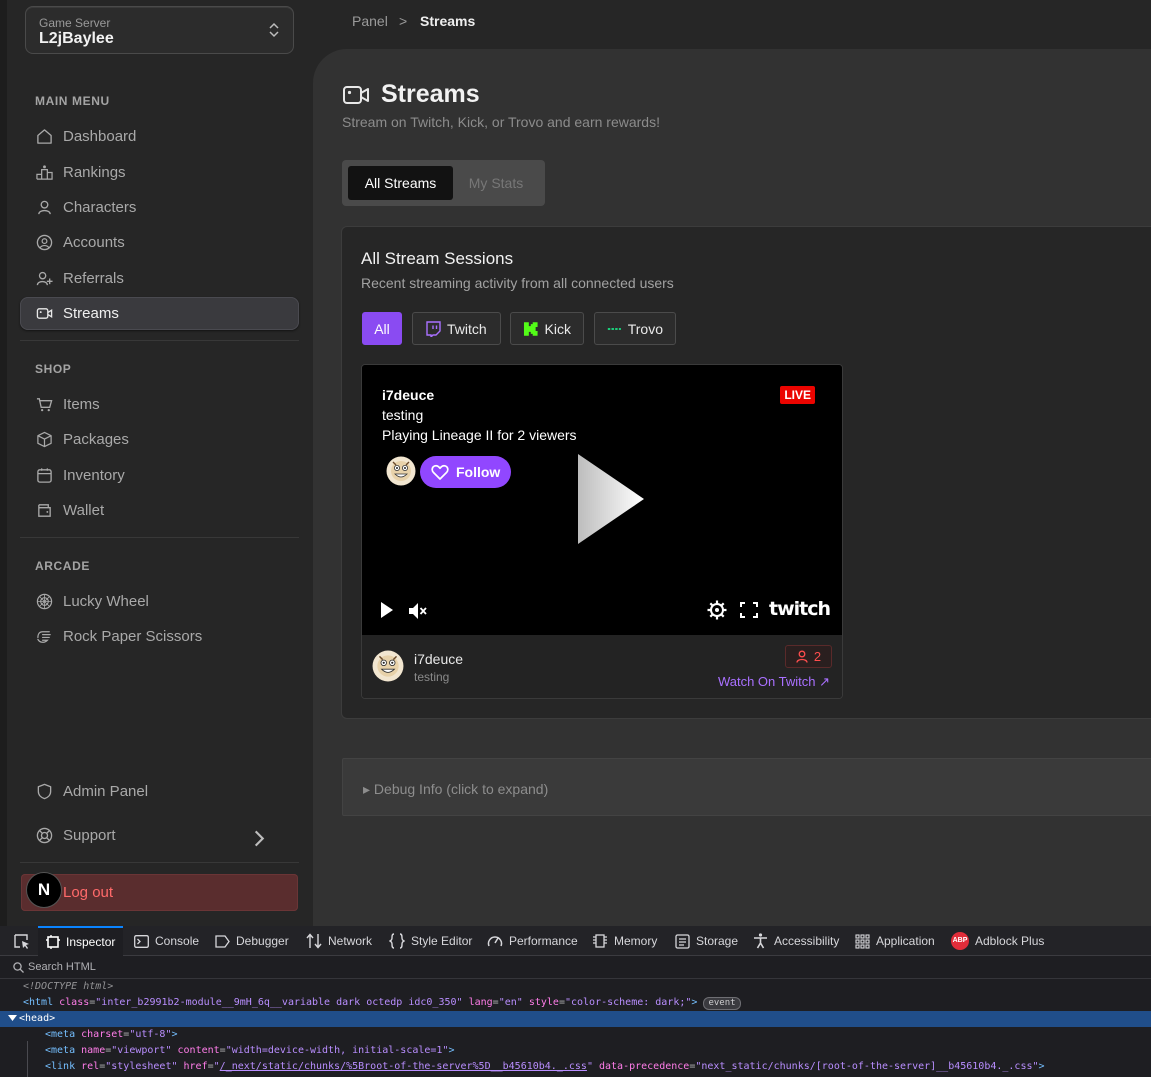 This screenshot has width=1151, height=1077. I want to click on fullscreen-icon, so click(749, 610).